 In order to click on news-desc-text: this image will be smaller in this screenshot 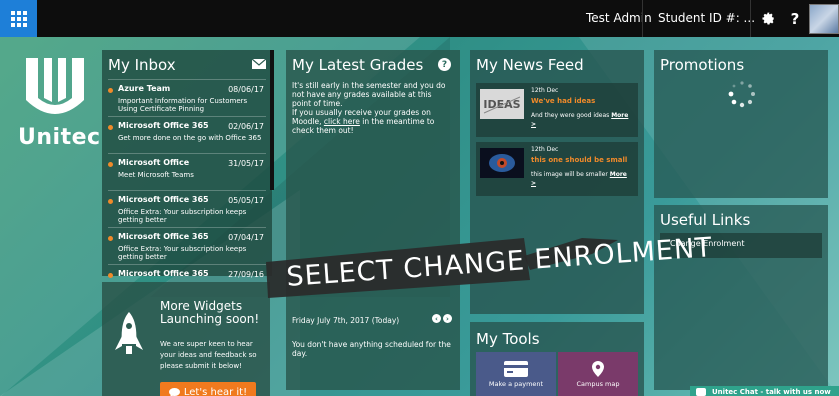, I will do `click(570, 174)`.